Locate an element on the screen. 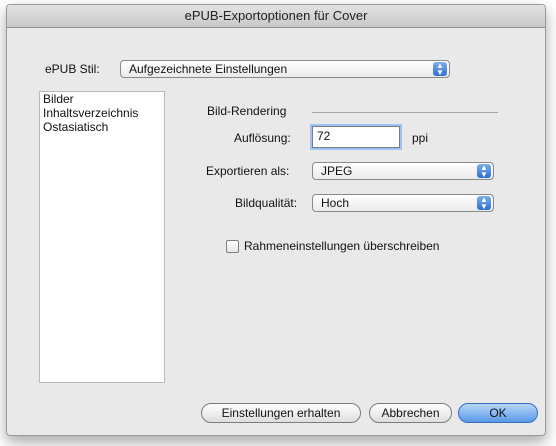  quality-popup: Hoch ▲ ▼ is located at coordinates (403, 203).